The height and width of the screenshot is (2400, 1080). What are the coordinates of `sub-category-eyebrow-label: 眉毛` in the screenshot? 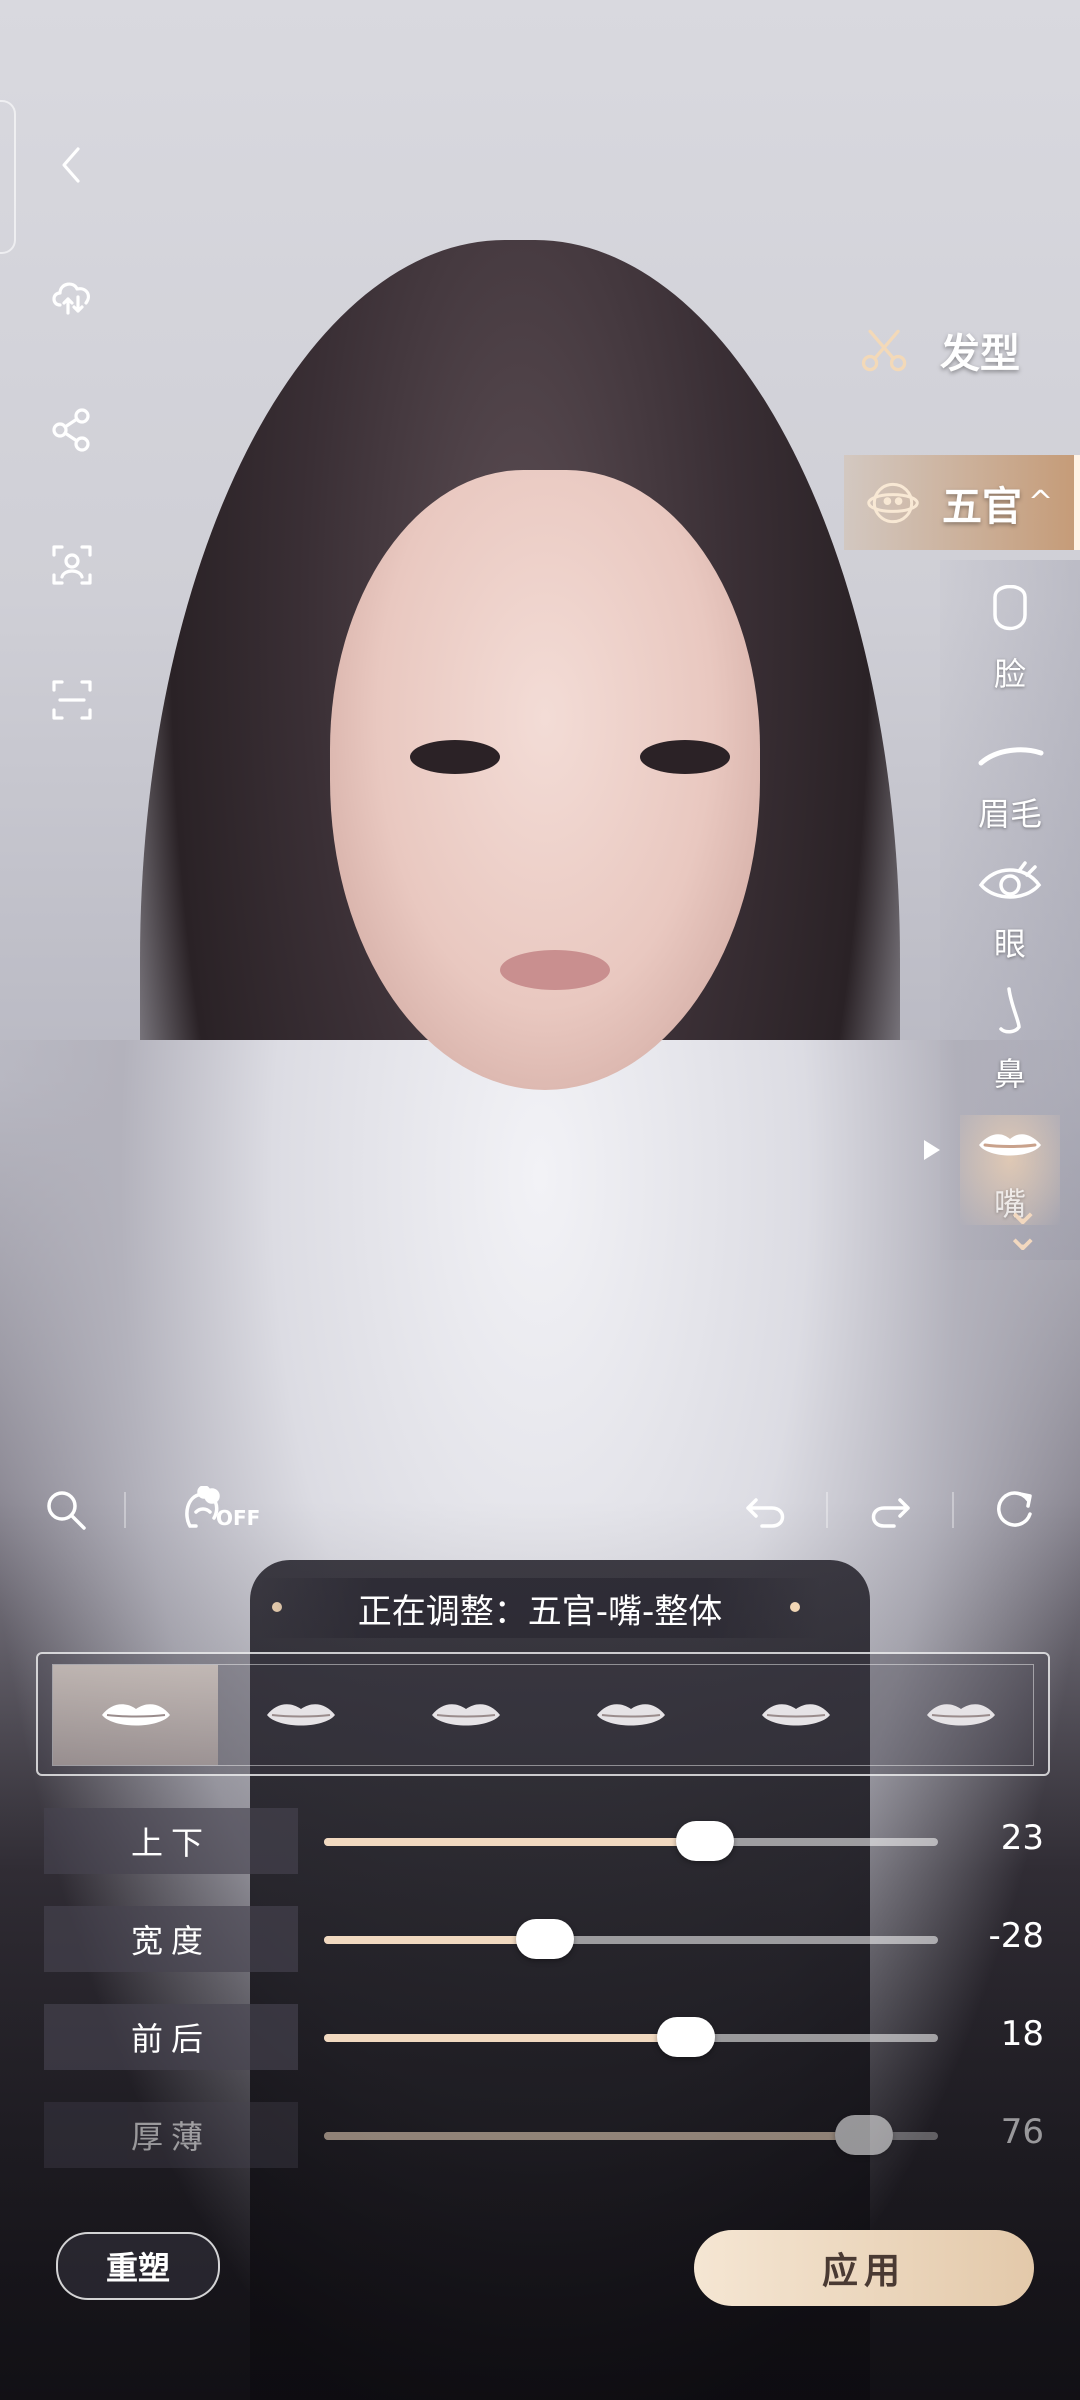 It's located at (1009, 814).